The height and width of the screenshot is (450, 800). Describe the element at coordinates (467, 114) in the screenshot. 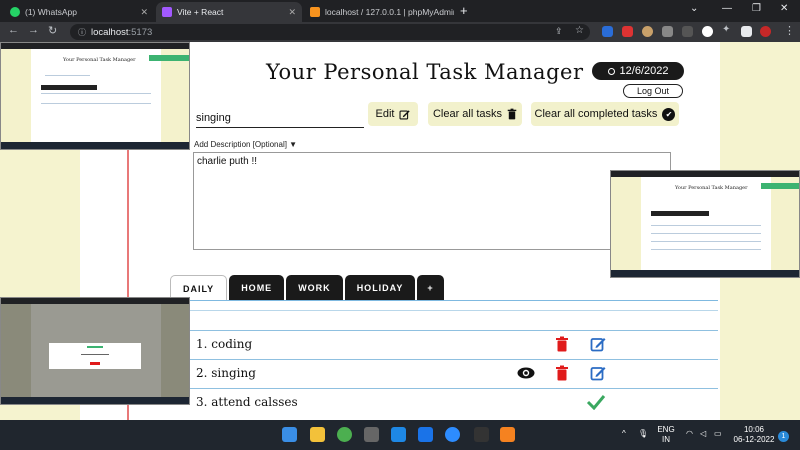

I see `clear-all-label: Clear all tasks` at that location.